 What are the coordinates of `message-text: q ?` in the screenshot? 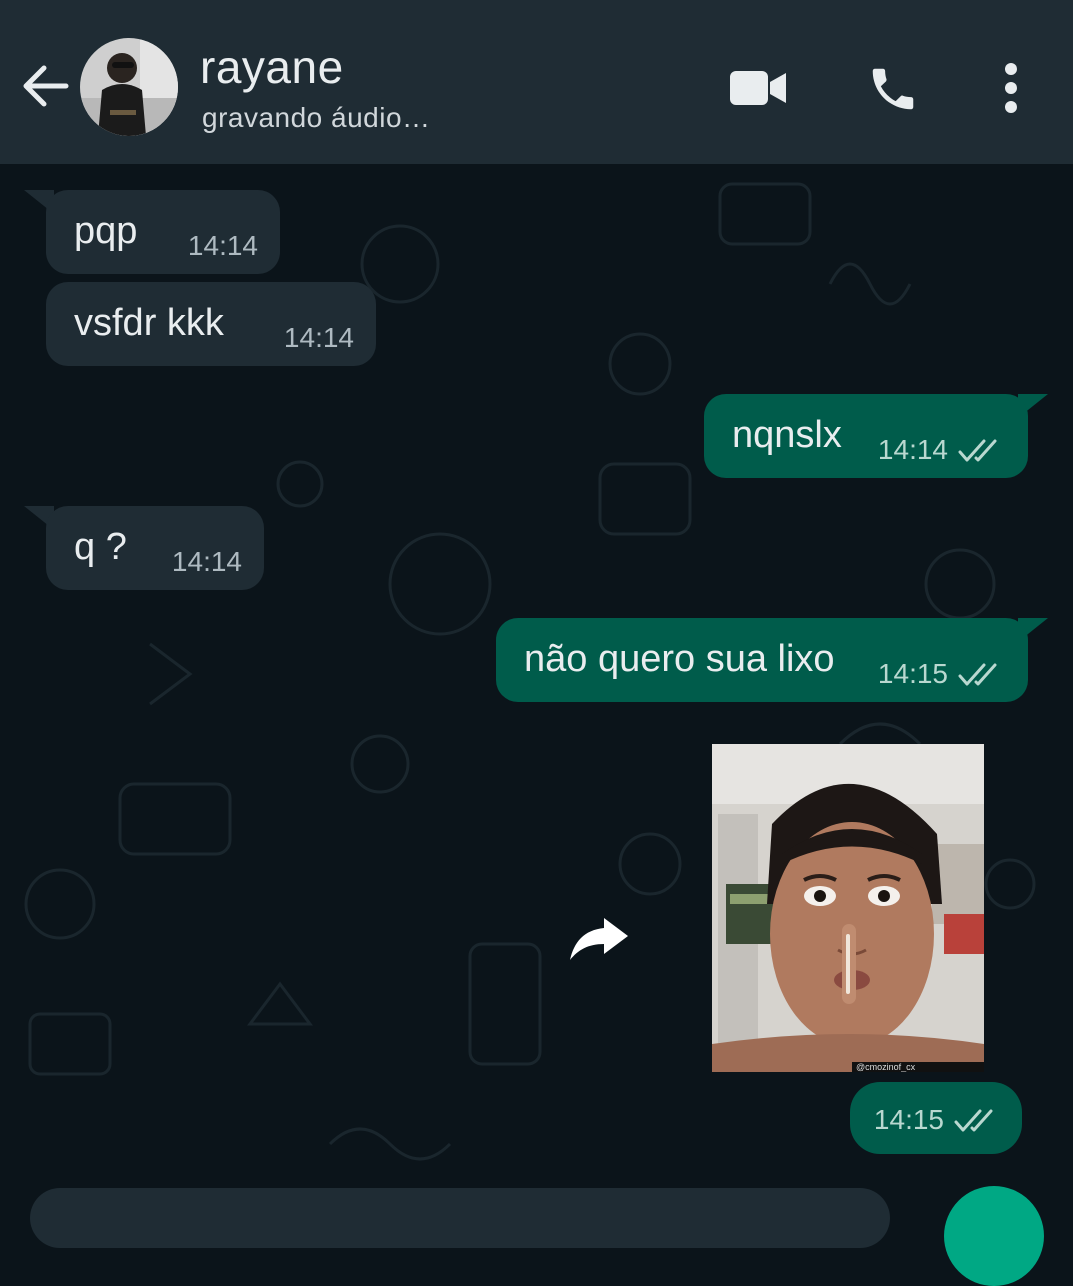 It's located at (100, 547).